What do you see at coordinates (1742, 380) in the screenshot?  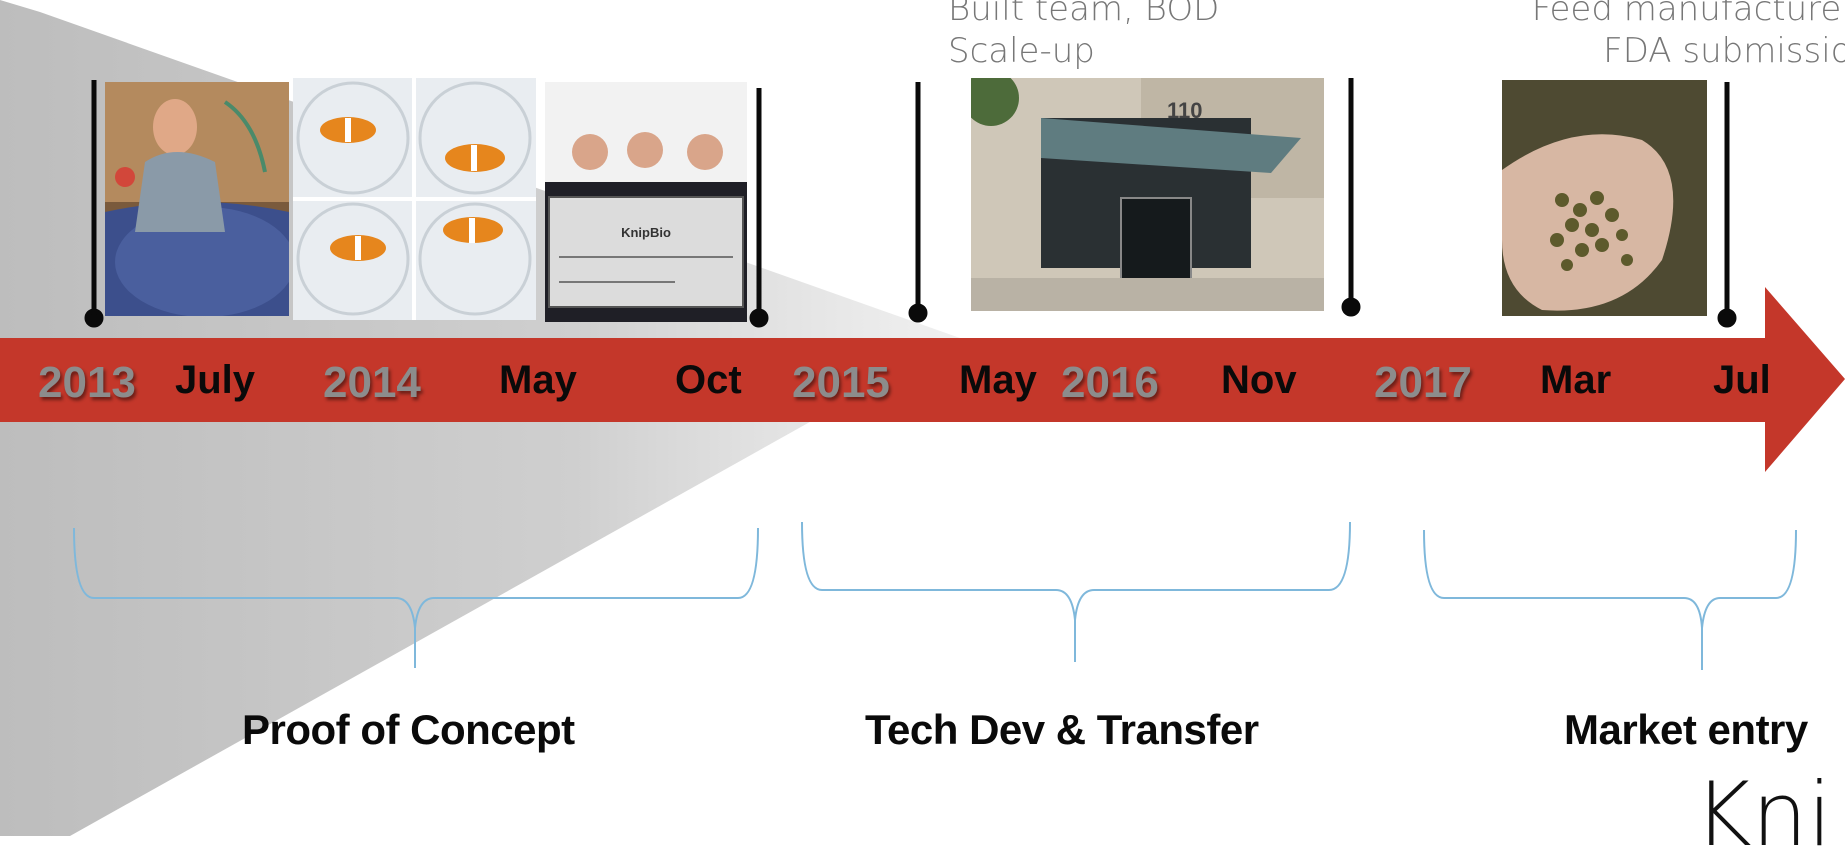 I see `month-label: Jul` at bounding box center [1742, 380].